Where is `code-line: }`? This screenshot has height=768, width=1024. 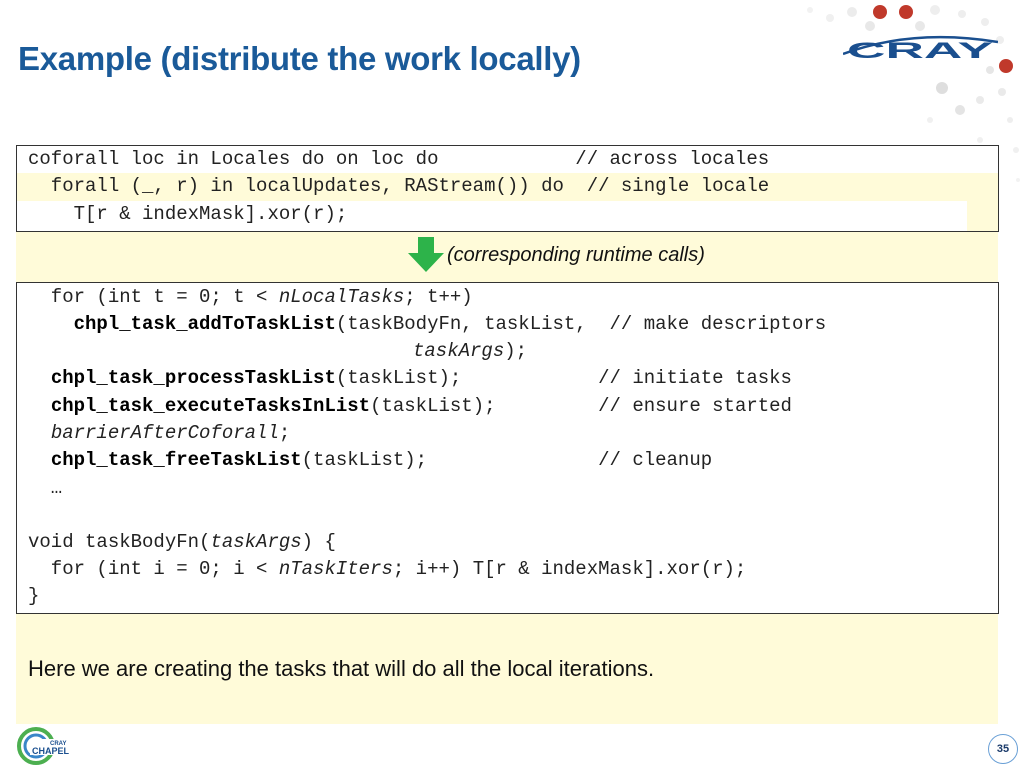 code-line: } is located at coordinates (34, 596).